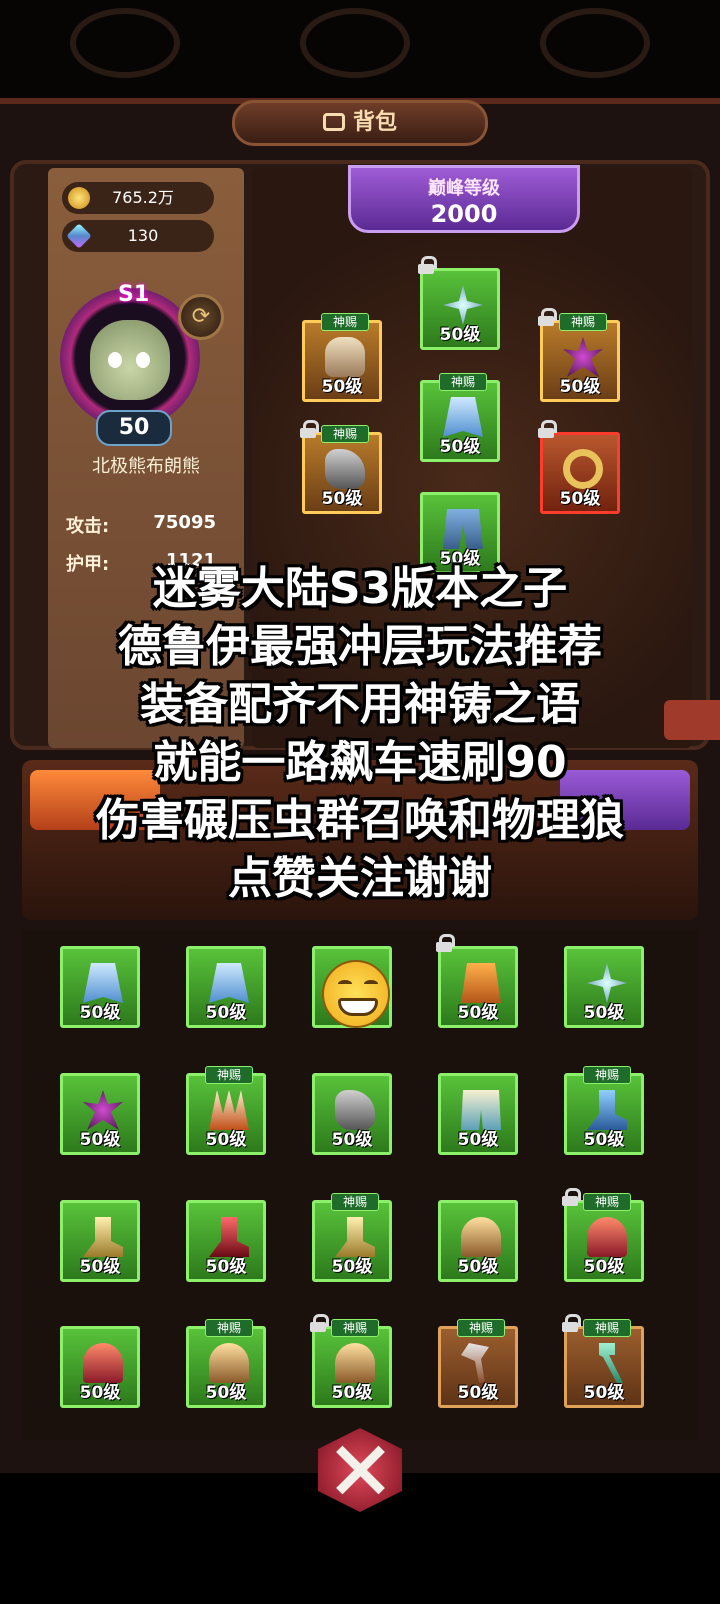 This screenshot has width=720, height=1604. Describe the element at coordinates (103, 1237) in the screenshot. I see `gold-boots-icon` at that location.